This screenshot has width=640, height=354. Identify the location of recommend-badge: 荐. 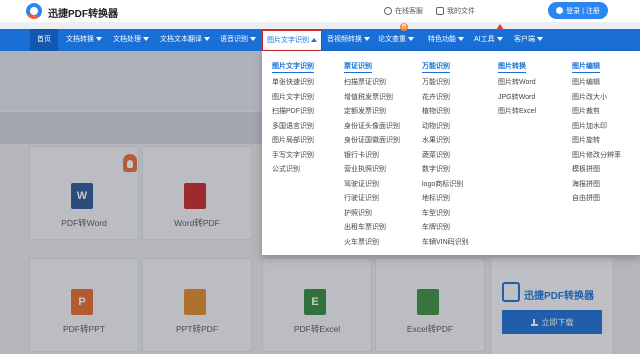
(404, 27).